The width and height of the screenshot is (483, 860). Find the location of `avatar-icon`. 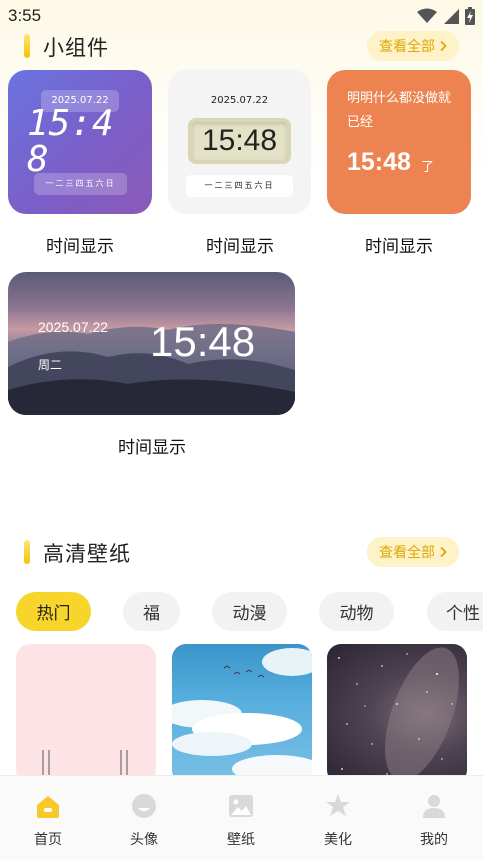

avatar-icon is located at coordinates (144, 806).